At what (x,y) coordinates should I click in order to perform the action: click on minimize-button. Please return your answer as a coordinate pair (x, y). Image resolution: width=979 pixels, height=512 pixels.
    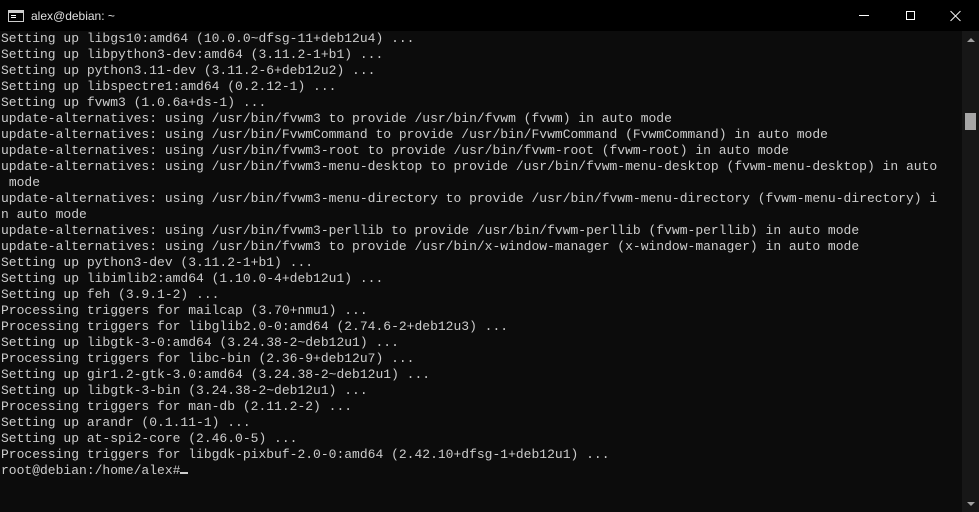
    Looking at the image, I should click on (864, 15).